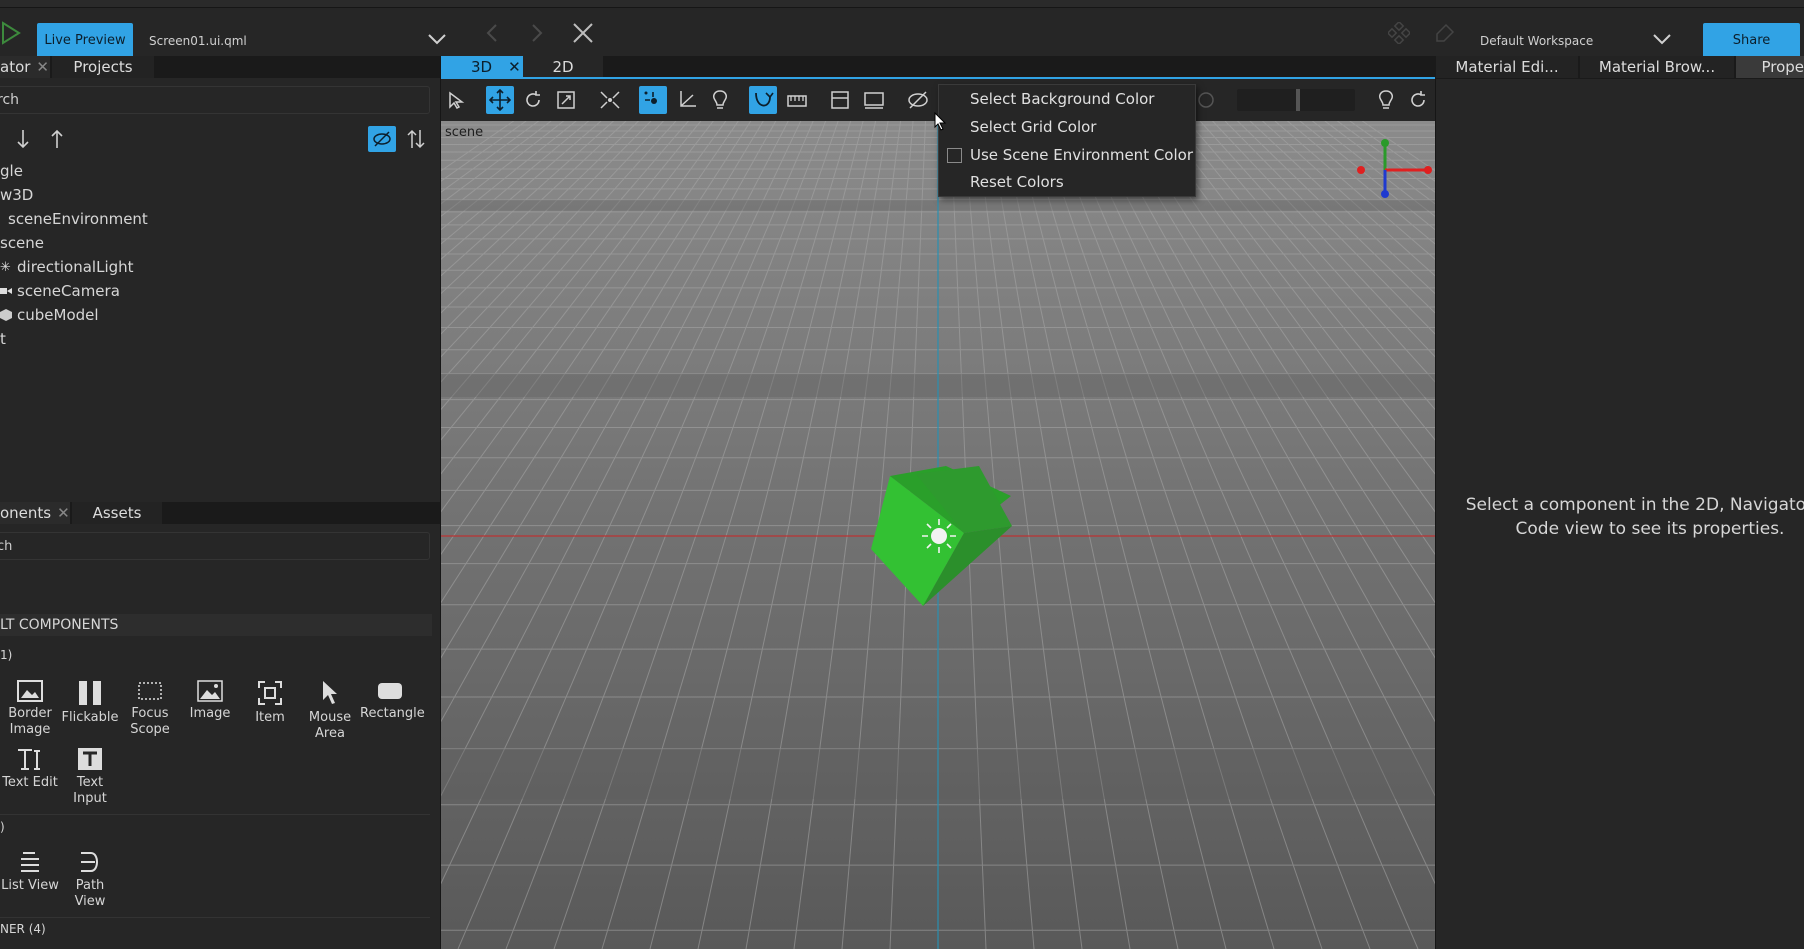  What do you see at coordinates (390, 691) in the screenshot?
I see `rectangle-icon` at bounding box center [390, 691].